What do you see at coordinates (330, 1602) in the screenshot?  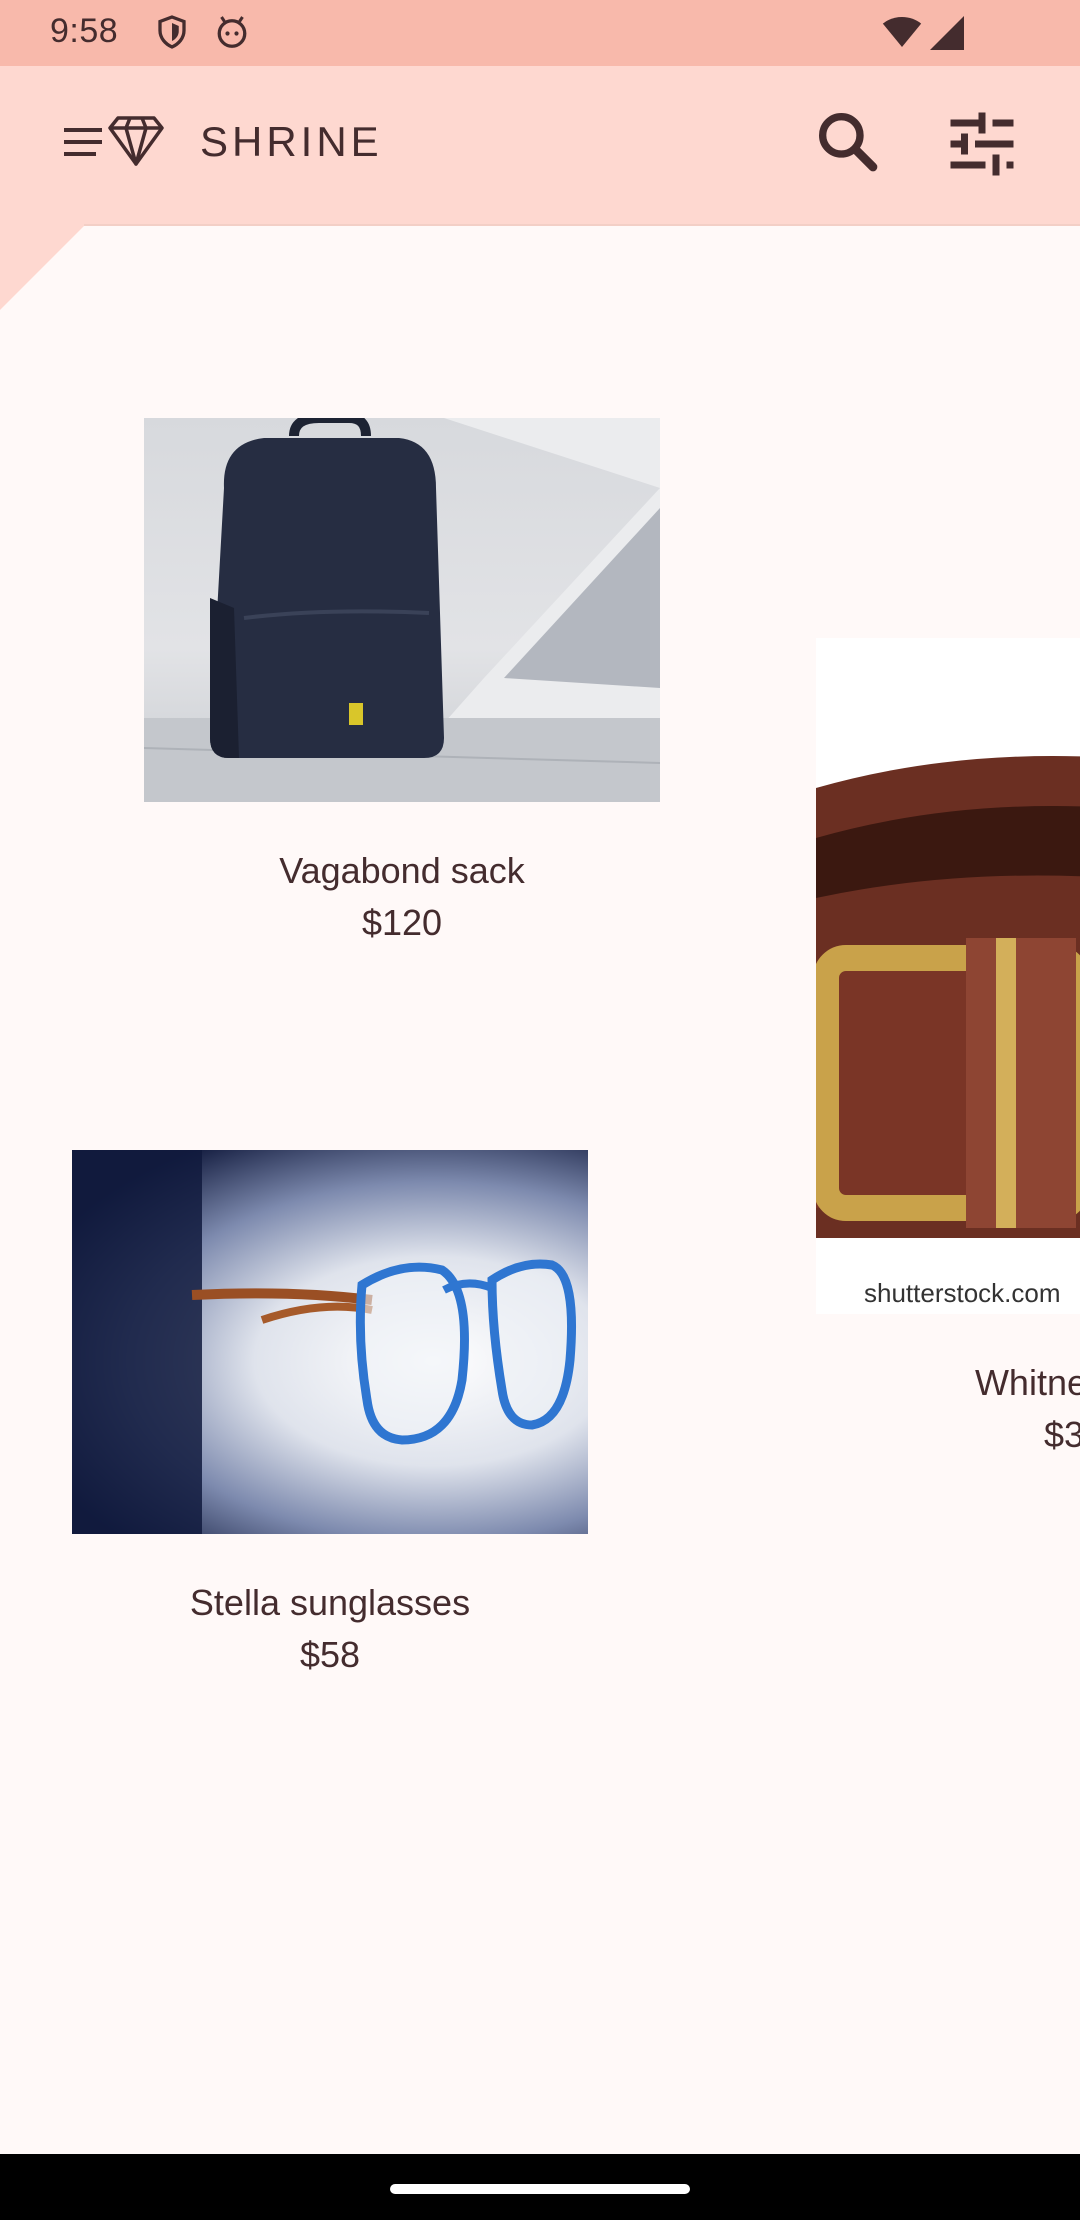 I see `product-name: Stella sunglasses` at bounding box center [330, 1602].